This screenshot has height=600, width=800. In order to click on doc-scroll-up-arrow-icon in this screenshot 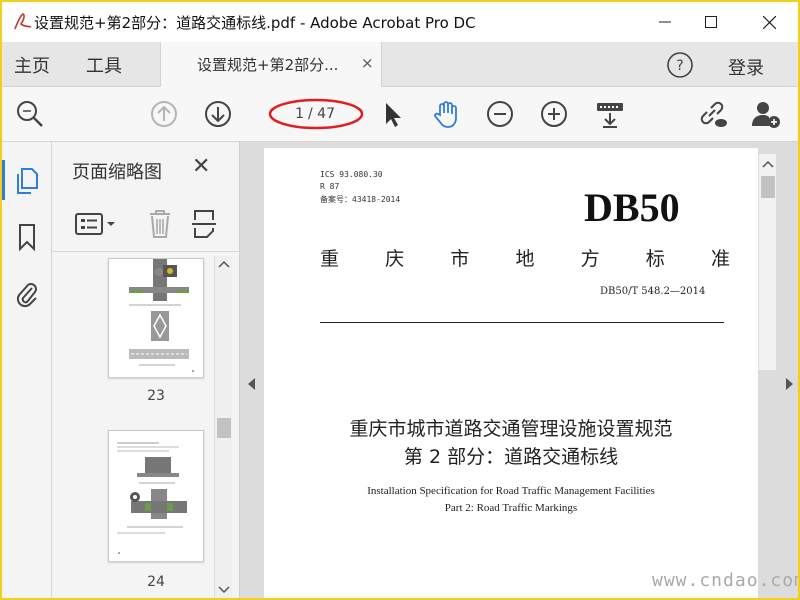, I will do `click(768, 164)`.